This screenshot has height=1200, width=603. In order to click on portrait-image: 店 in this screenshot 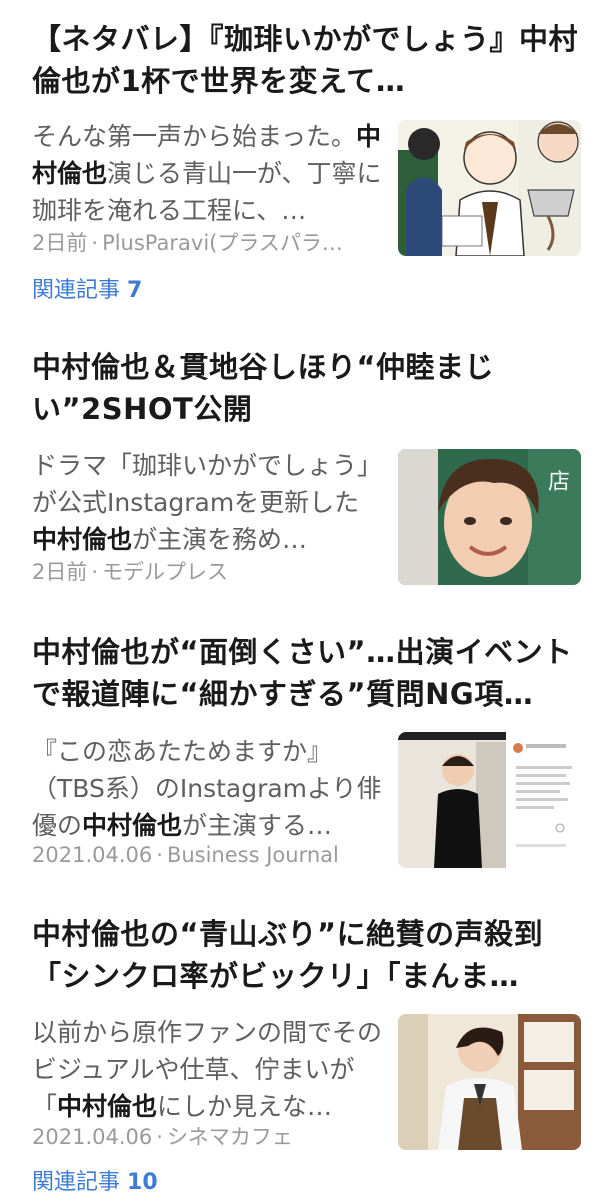, I will do `click(489, 517)`.